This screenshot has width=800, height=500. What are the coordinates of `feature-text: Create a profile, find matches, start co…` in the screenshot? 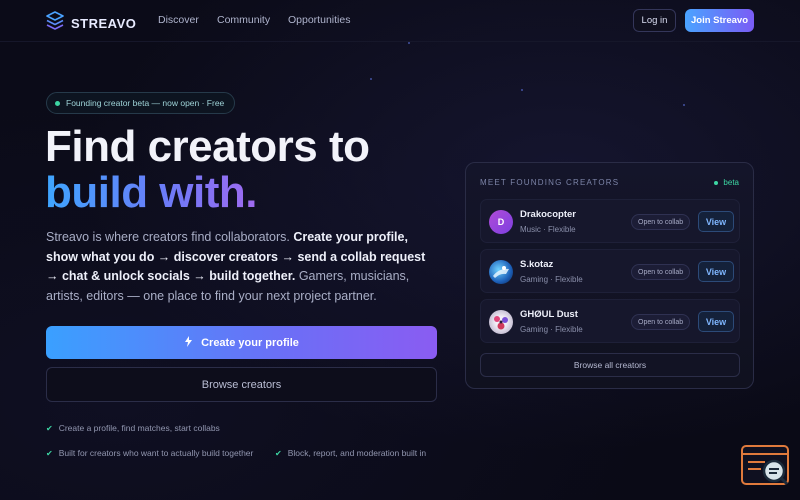 It's located at (139, 428).